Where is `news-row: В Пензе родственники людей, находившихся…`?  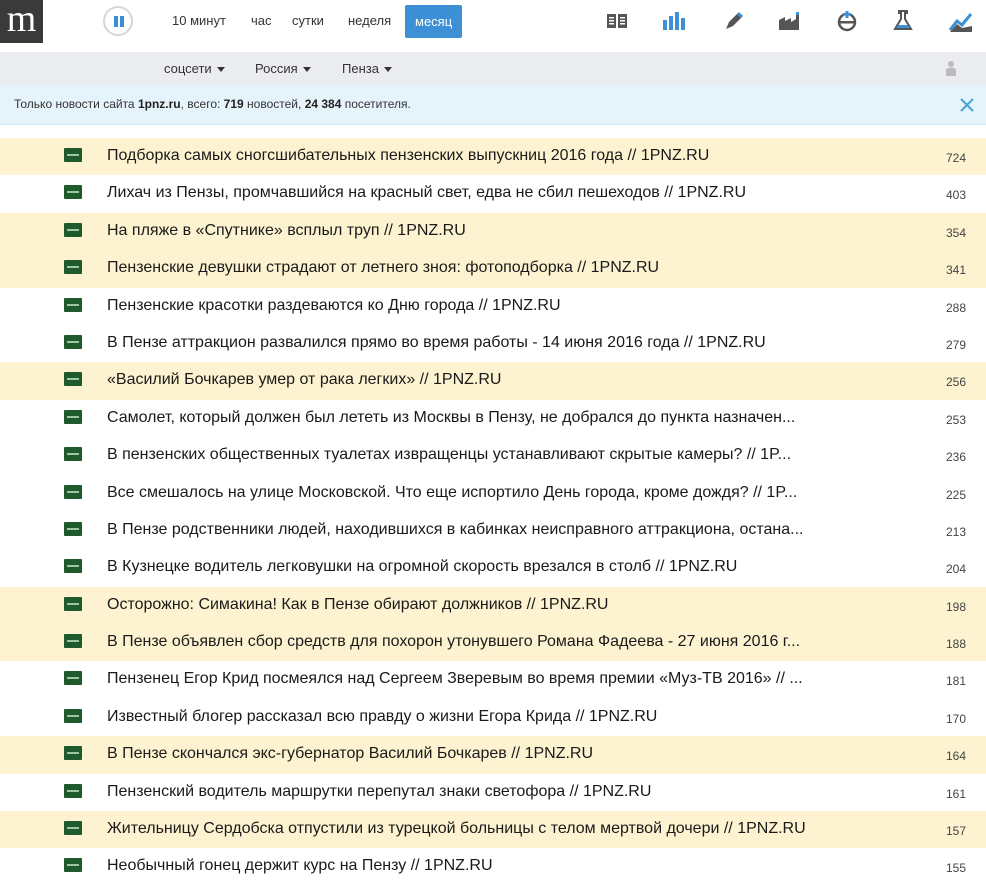
news-row: В Пензе родственники людей, находившихся… is located at coordinates (493, 530).